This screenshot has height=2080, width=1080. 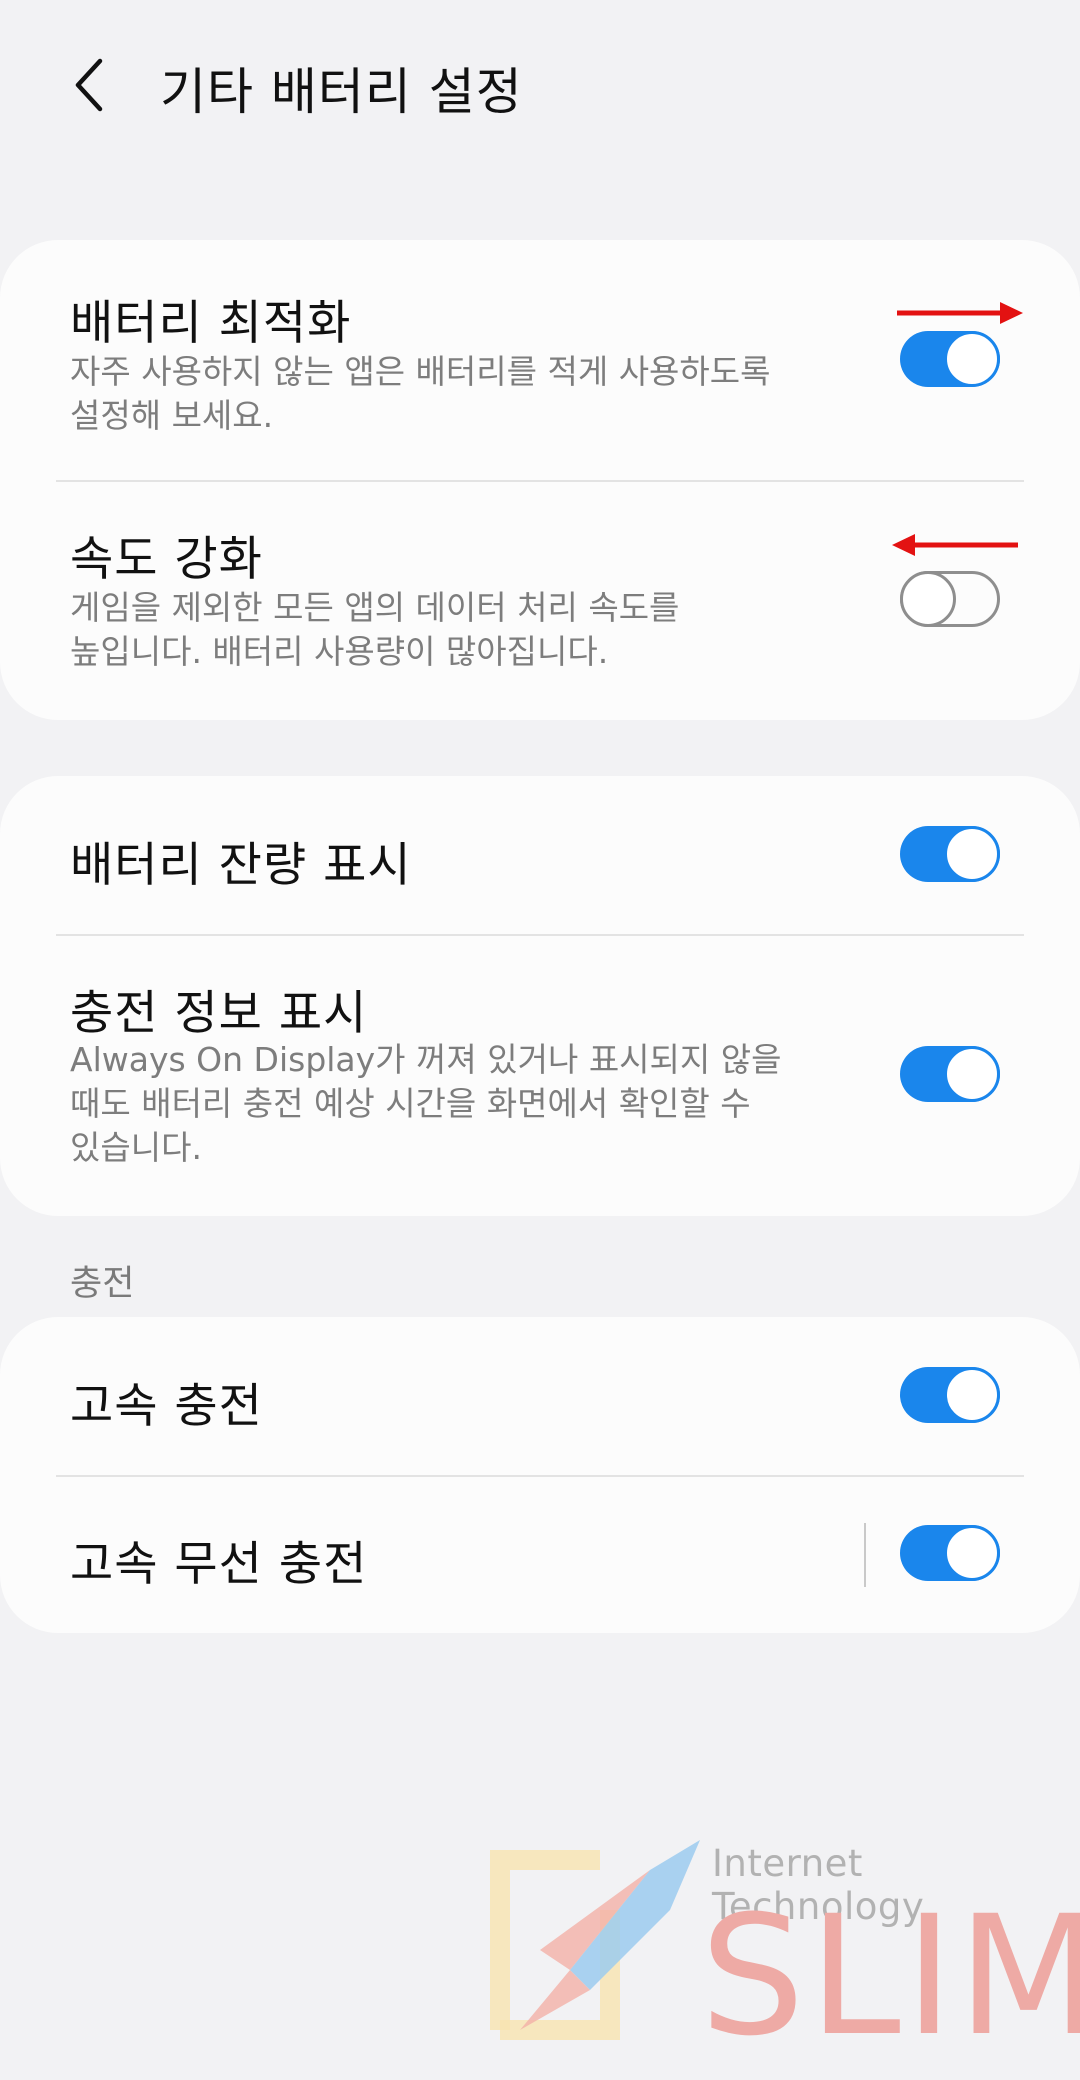 I want to click on section-header-charging: 충전, so click(x=102, y=1284).